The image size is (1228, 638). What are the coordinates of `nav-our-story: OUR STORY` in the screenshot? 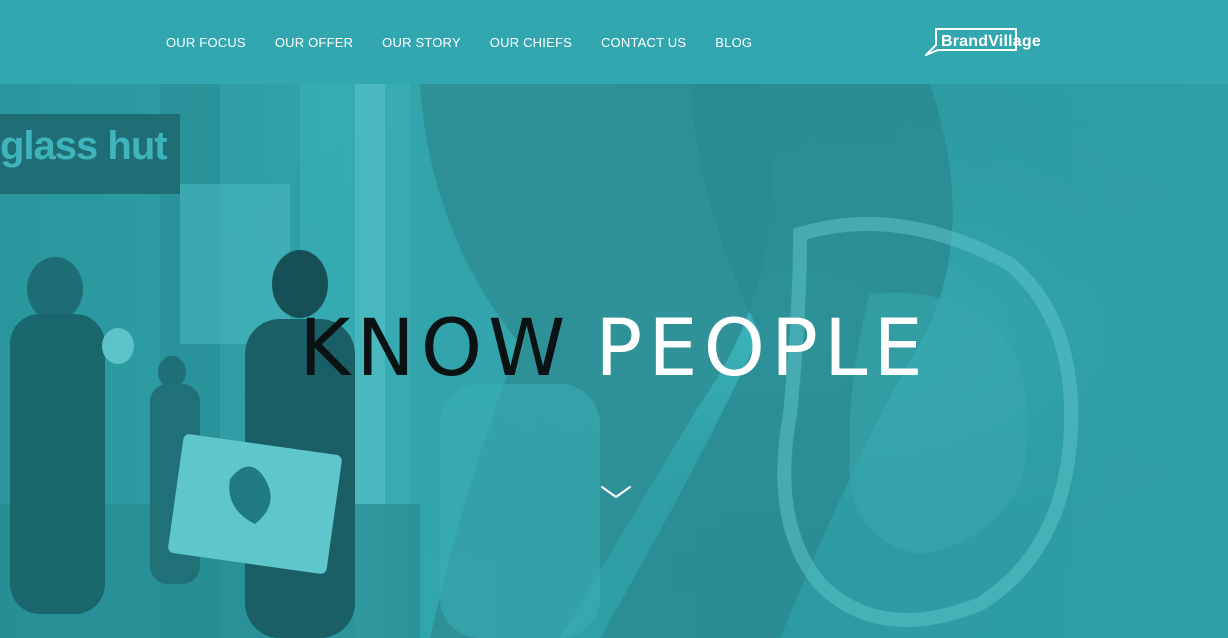 It's located at (421, 42).